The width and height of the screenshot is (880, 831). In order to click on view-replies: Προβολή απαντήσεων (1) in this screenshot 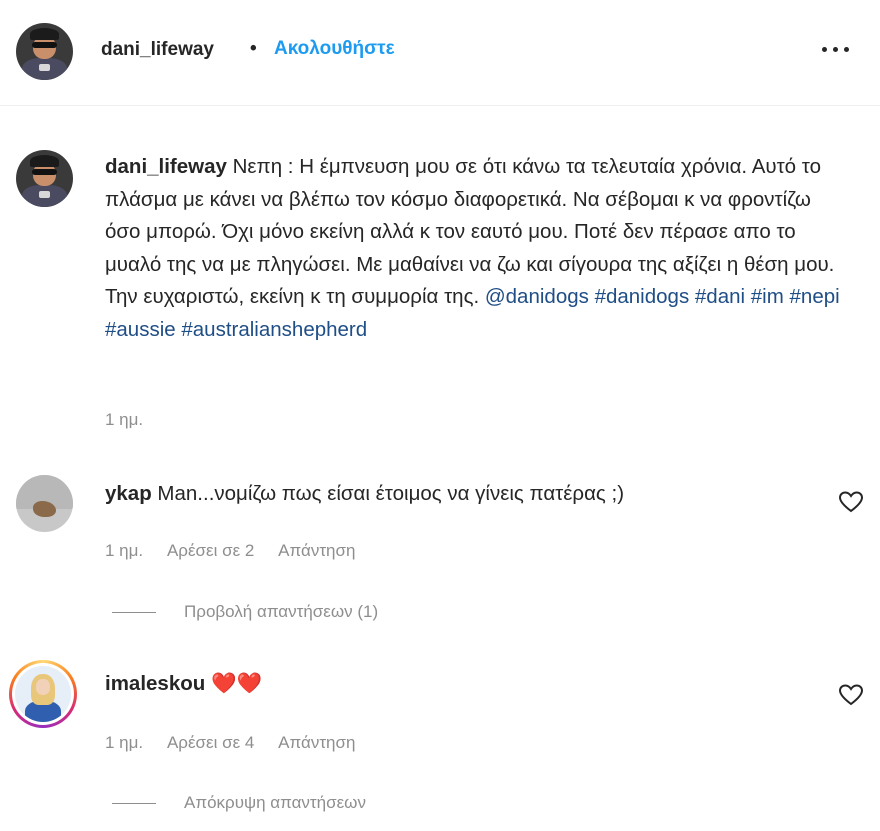, I will do `click(245, 612)`.